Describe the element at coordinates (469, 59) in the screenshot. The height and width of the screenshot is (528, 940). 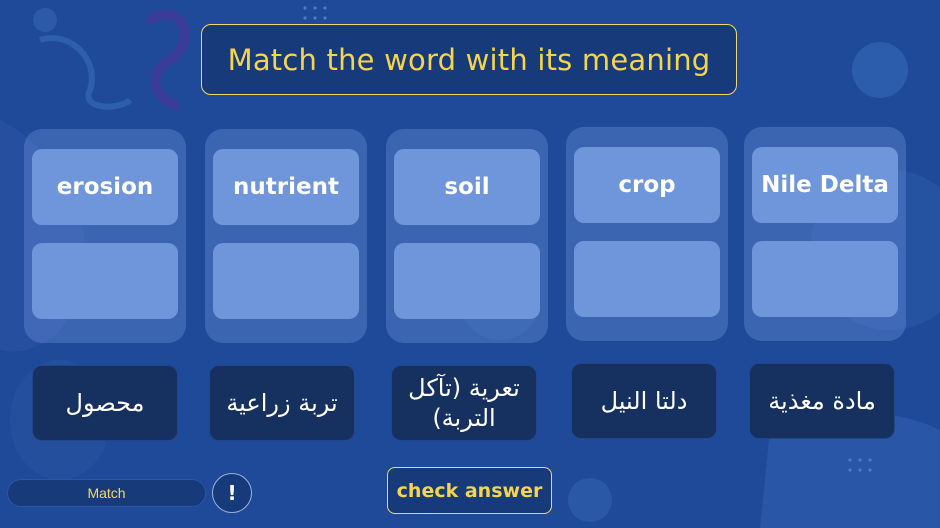
I see `instruction-title: Match the word with its meaning` at that location.